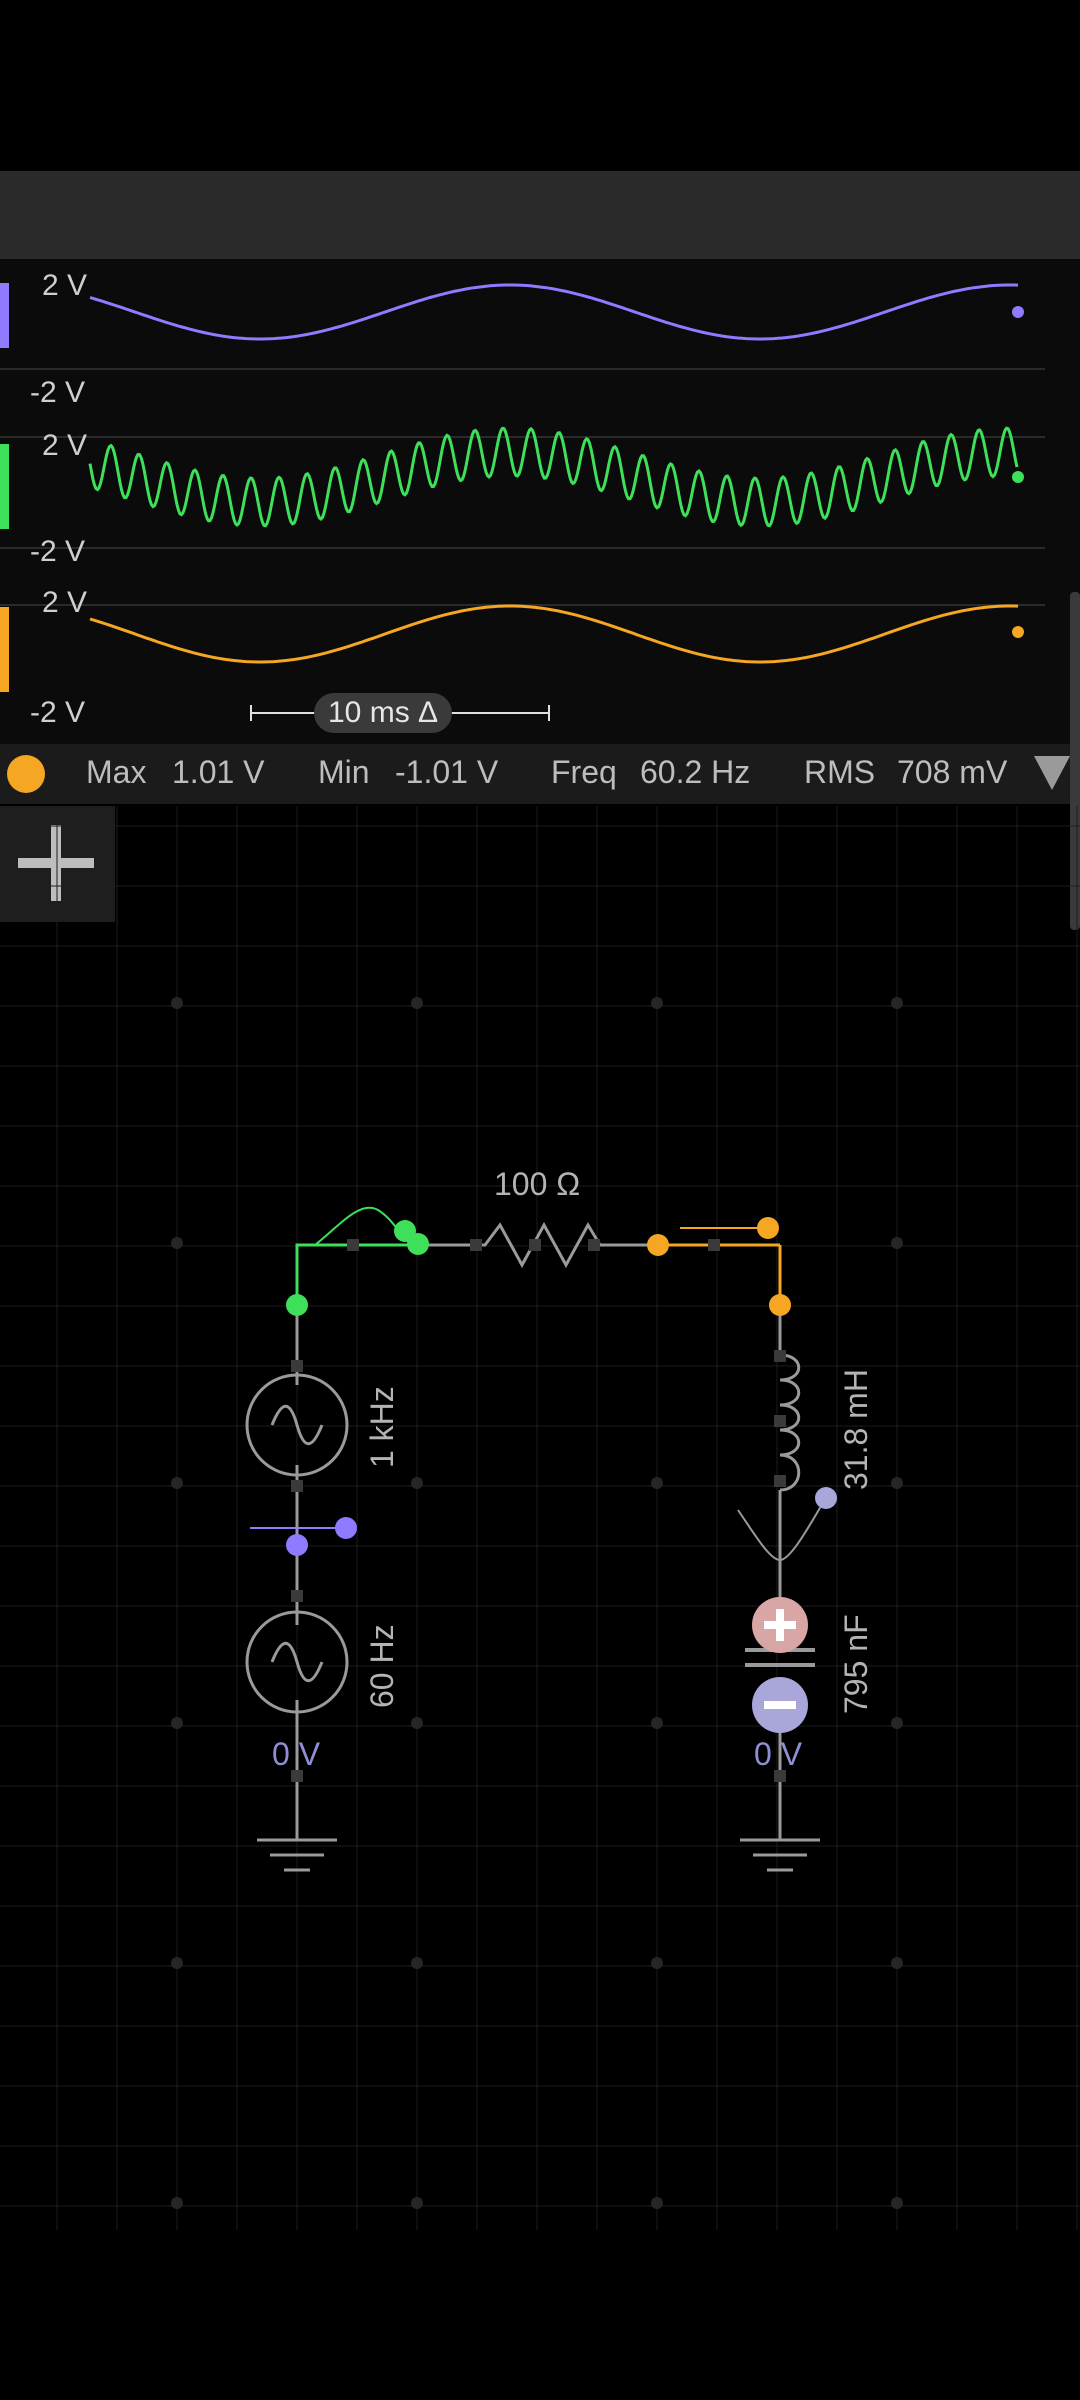  Describe the element at coordinates (658, 1245) in the screenshot. I see `orange-probe-node` at that location.